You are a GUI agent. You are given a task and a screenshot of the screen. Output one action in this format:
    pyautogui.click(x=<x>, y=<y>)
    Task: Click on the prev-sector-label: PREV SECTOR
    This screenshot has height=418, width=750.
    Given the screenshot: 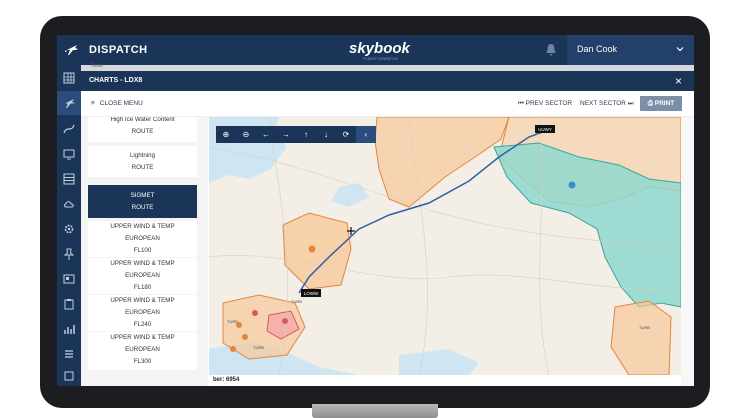 What is the action you would take?
    pyautogui.click(x=549, y=103)
    